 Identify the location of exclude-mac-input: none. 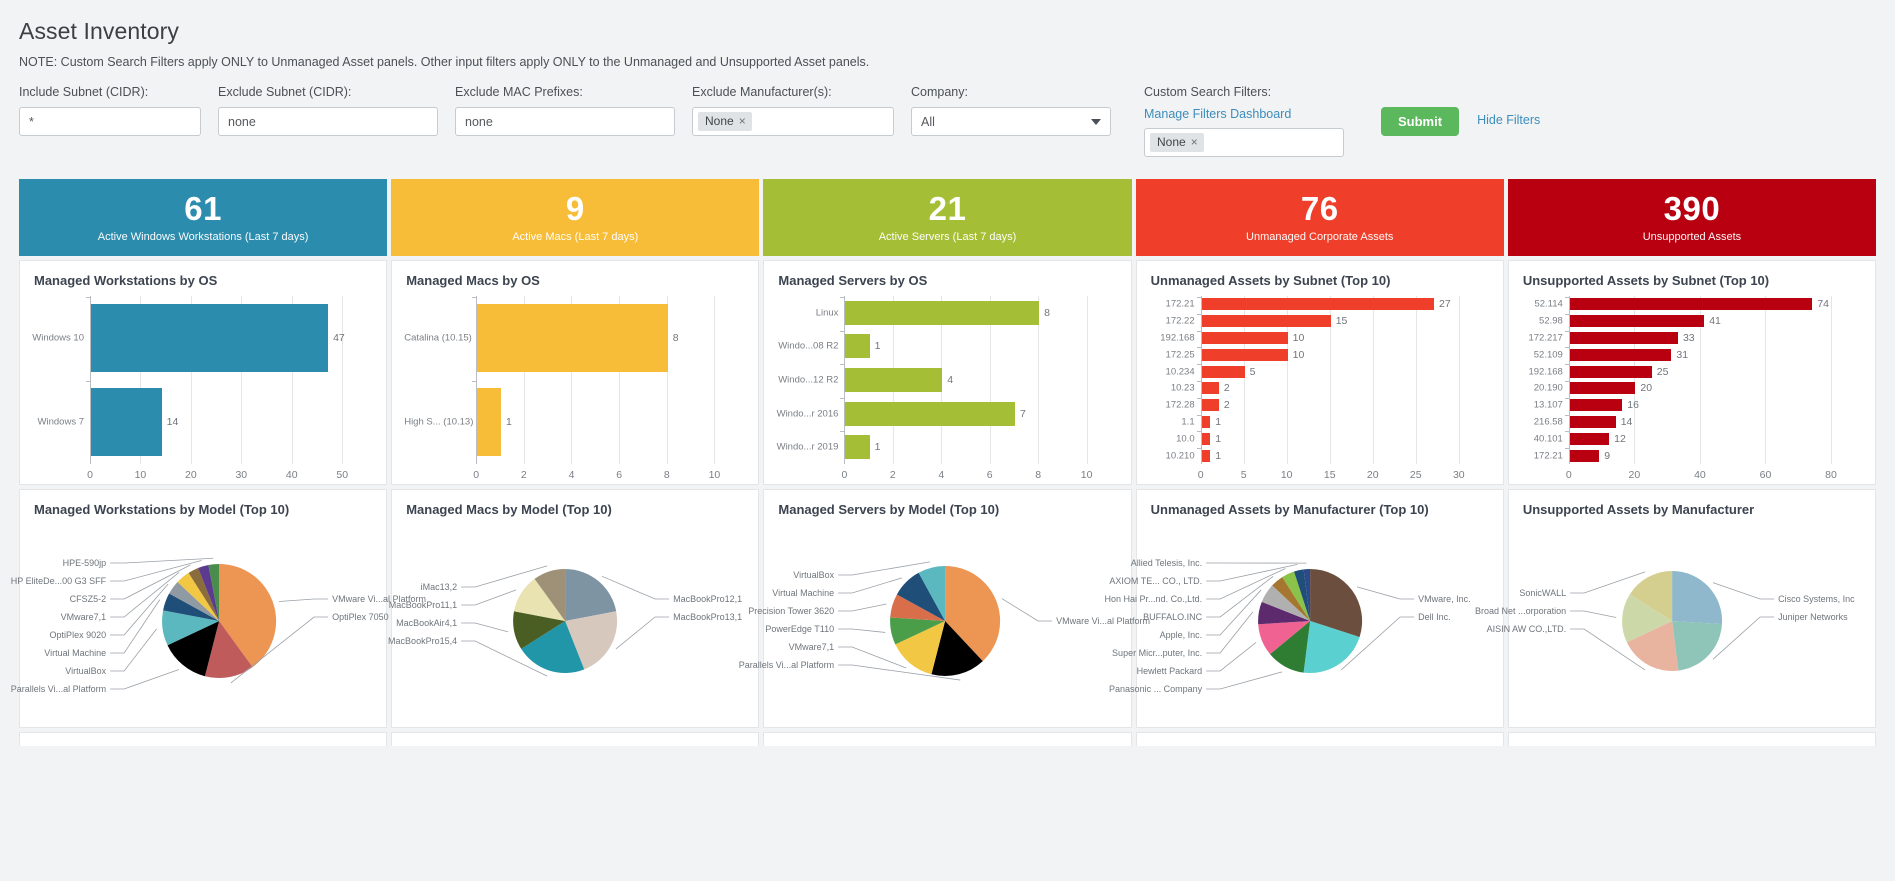
(565, 121).